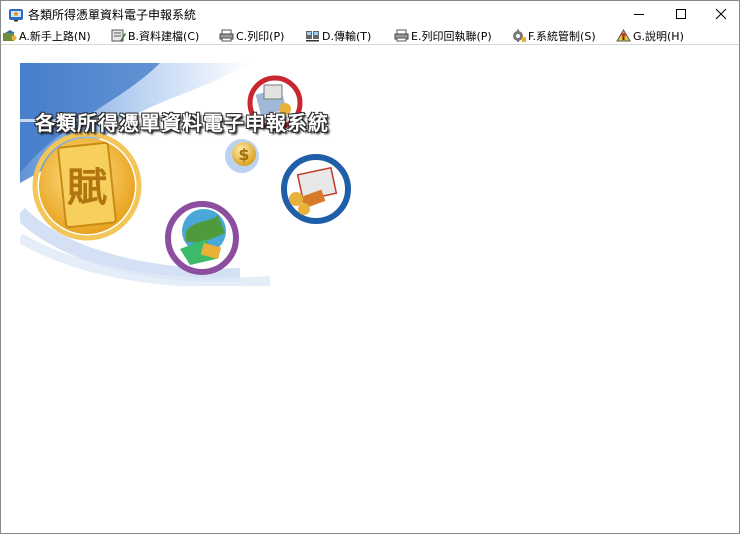 The image size is (740, 534). I want to click on menu-new-user: A.新手上路(N), so click(46, 35).